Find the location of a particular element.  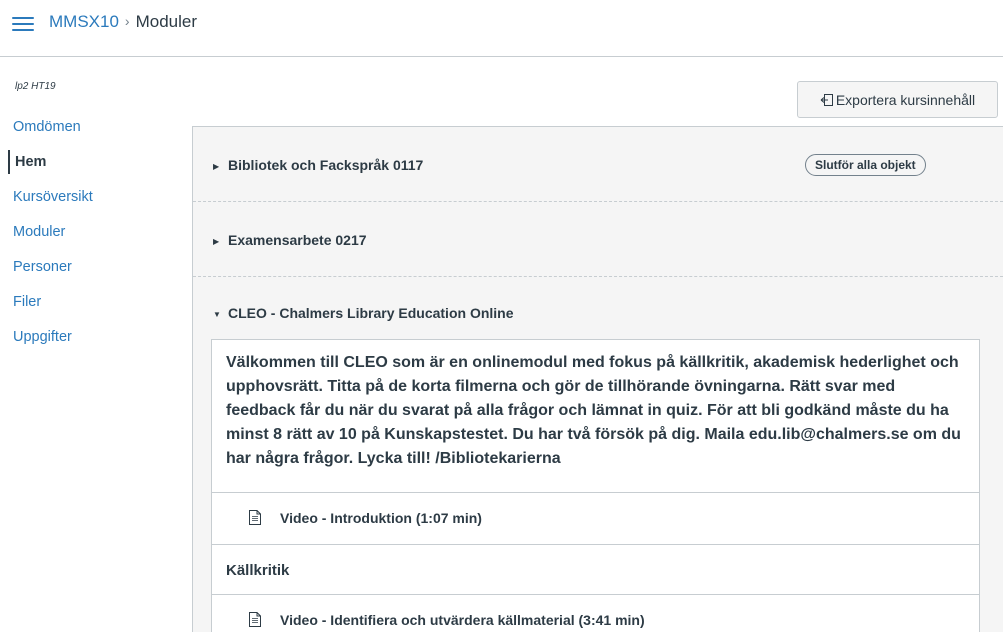

export-icon is located at coordinates (826, 99).